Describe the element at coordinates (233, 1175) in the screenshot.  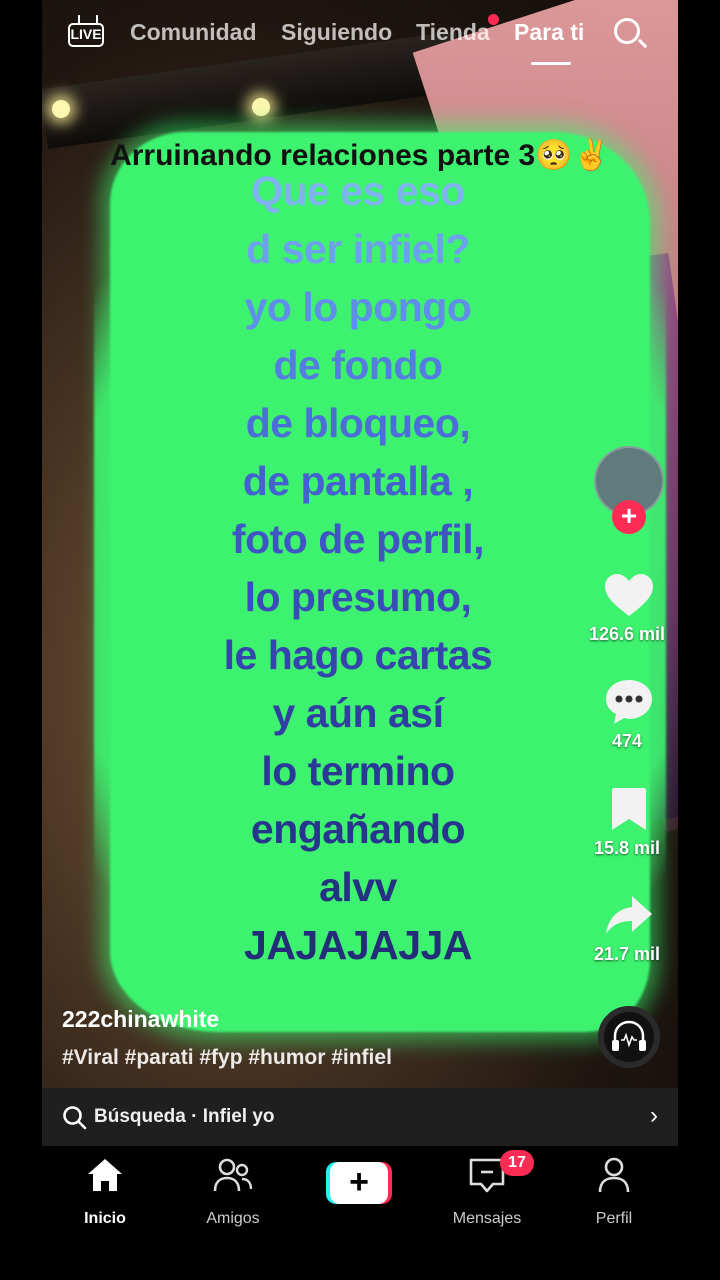
I see `friends-icon` at that location.